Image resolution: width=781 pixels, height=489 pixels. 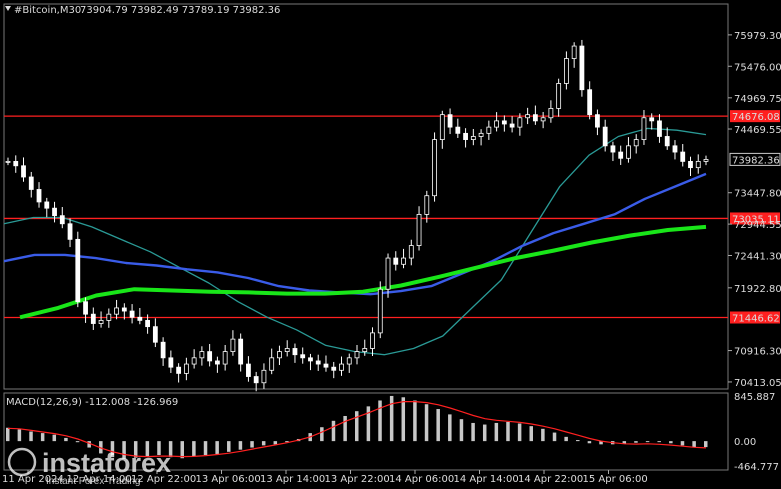 What do you see at coordinates (757, 99) in the screenshot?
I see `price-tick-label: 74969.75` at bounding box center [757, 99].